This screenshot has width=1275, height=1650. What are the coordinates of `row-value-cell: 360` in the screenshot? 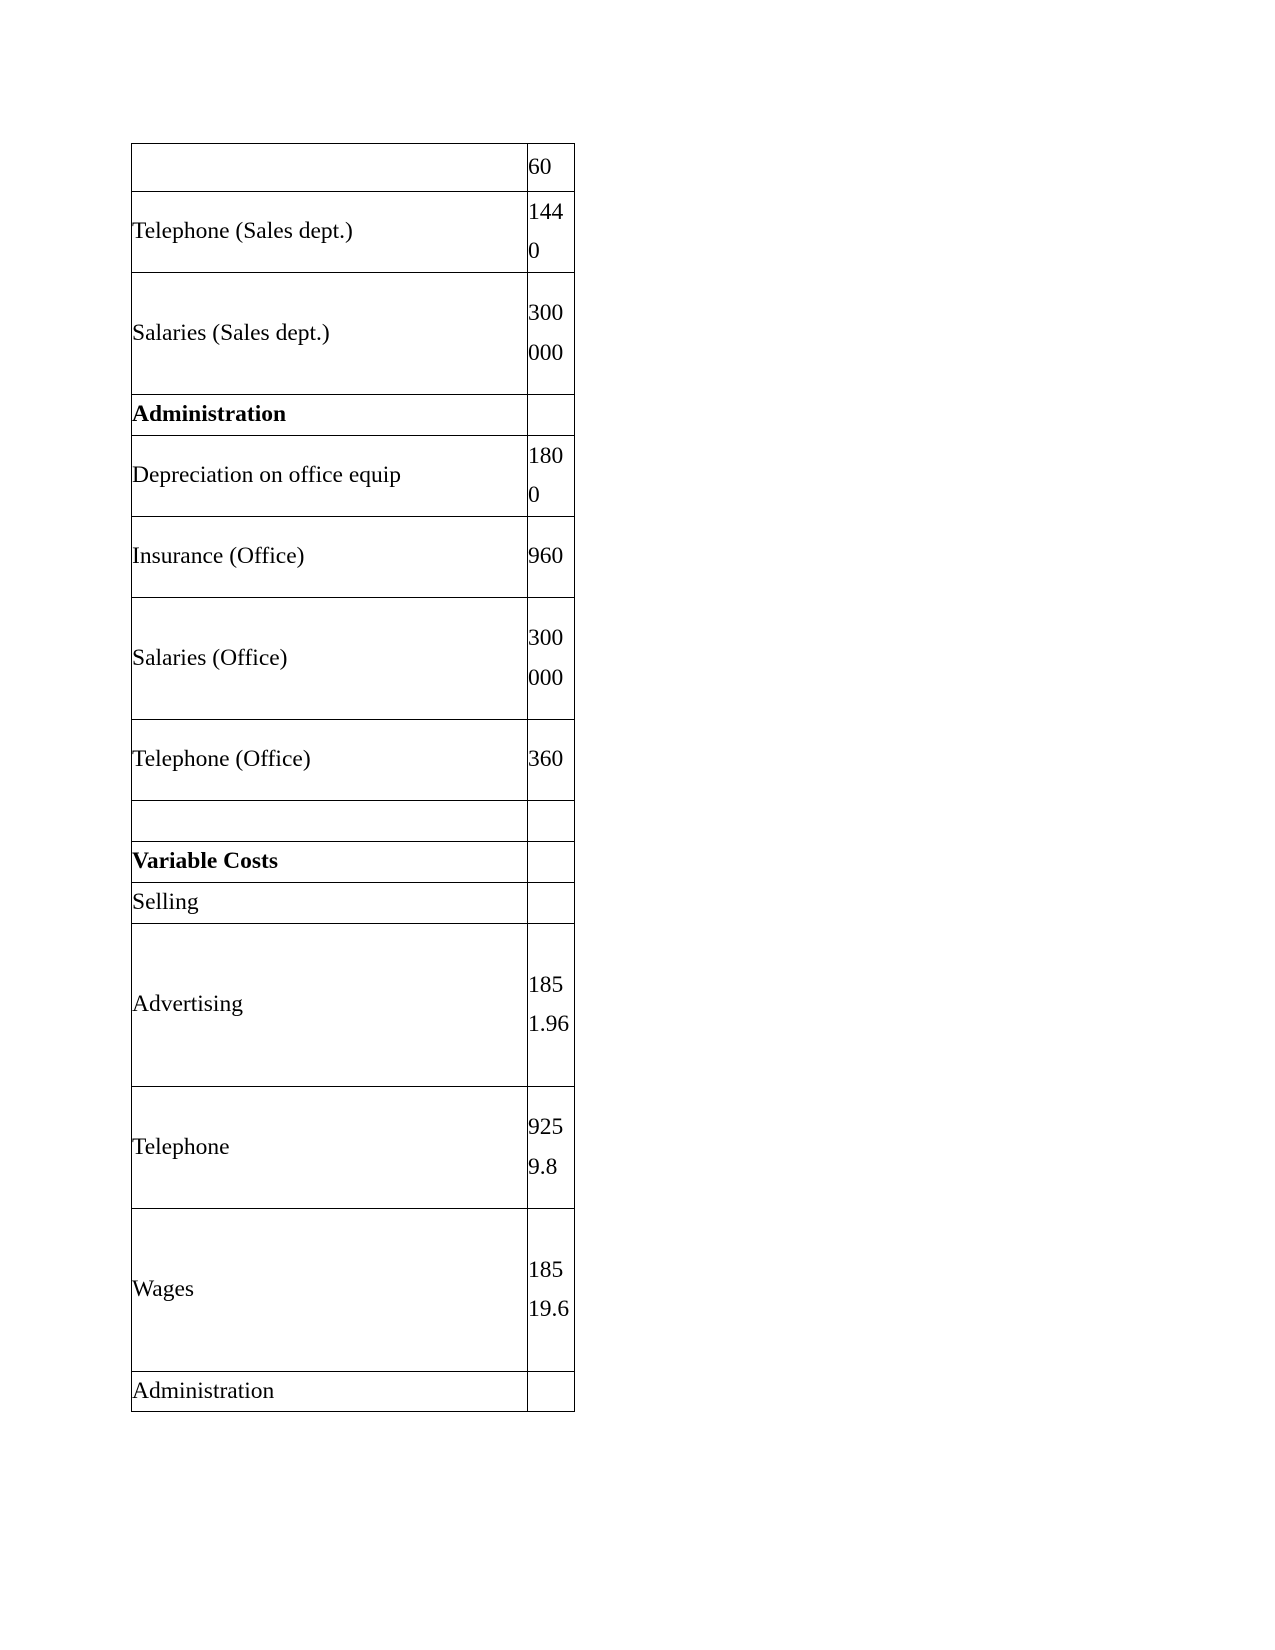 It's located at (551, 760).